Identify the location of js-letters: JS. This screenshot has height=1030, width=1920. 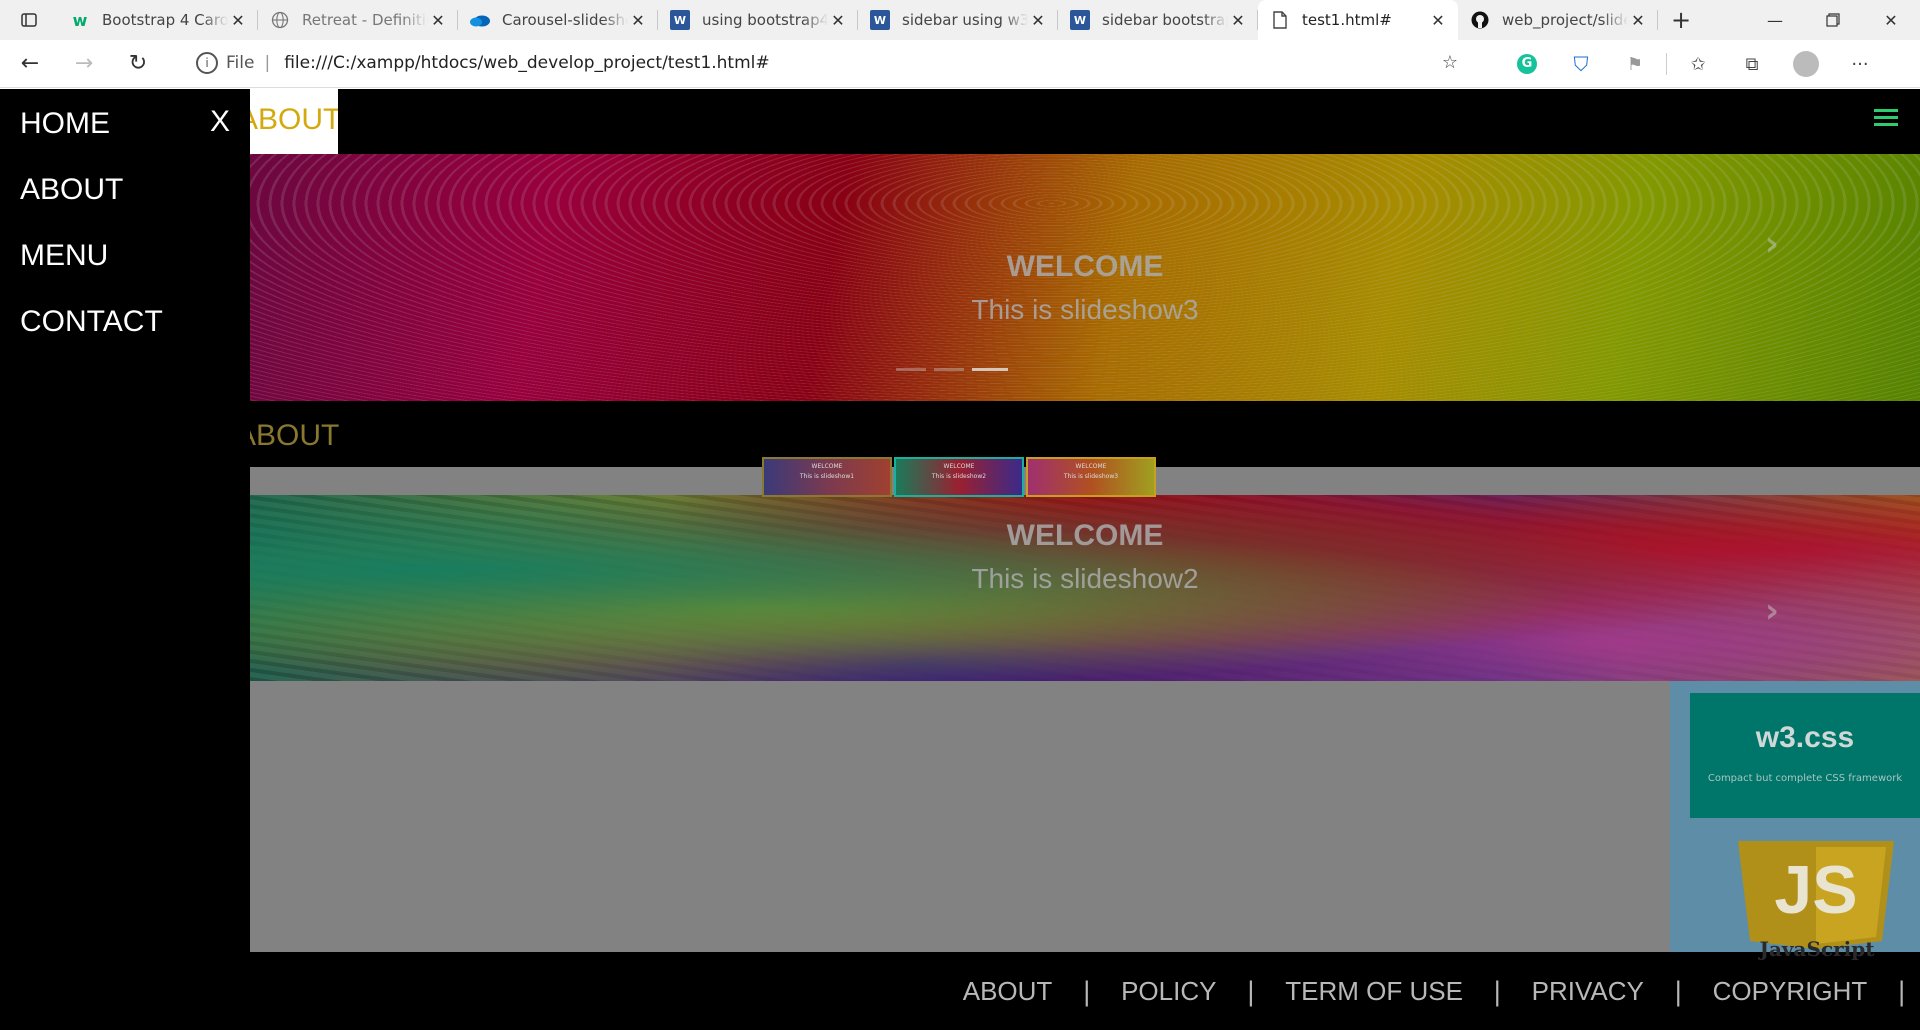
(1815, 890).